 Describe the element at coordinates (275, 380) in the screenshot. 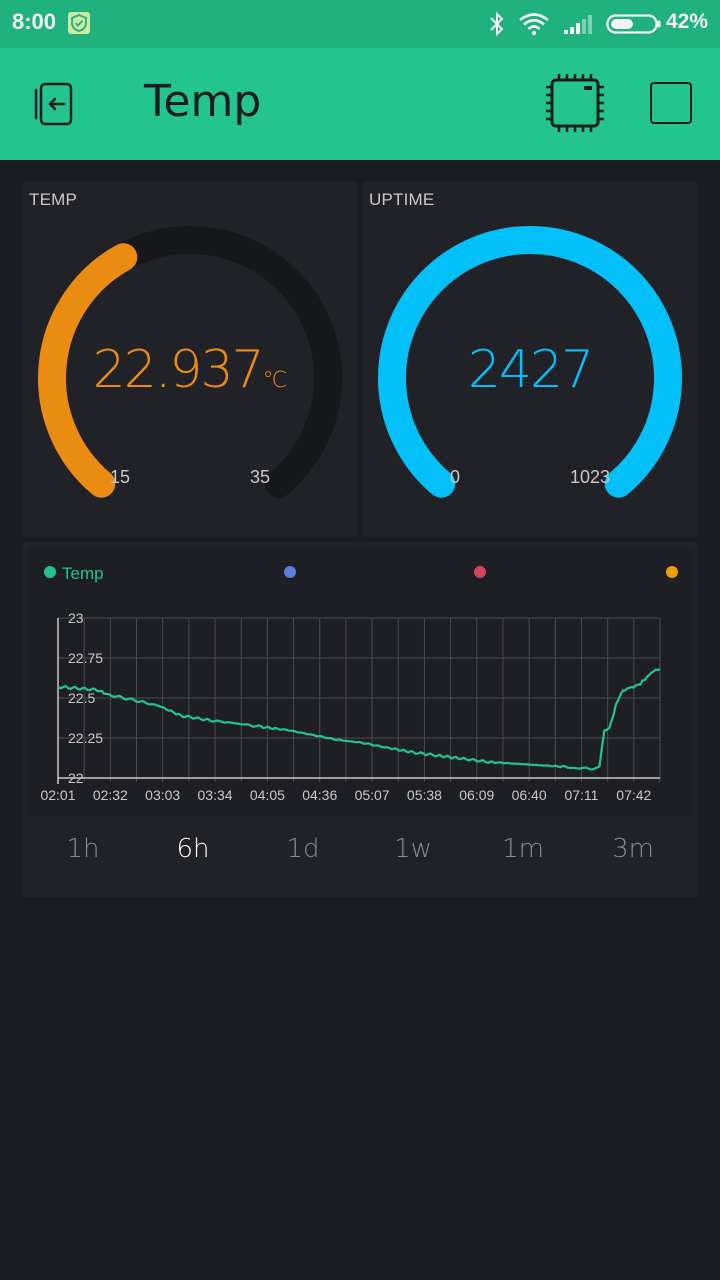

I see `gauge-unit: ℃` at that location.